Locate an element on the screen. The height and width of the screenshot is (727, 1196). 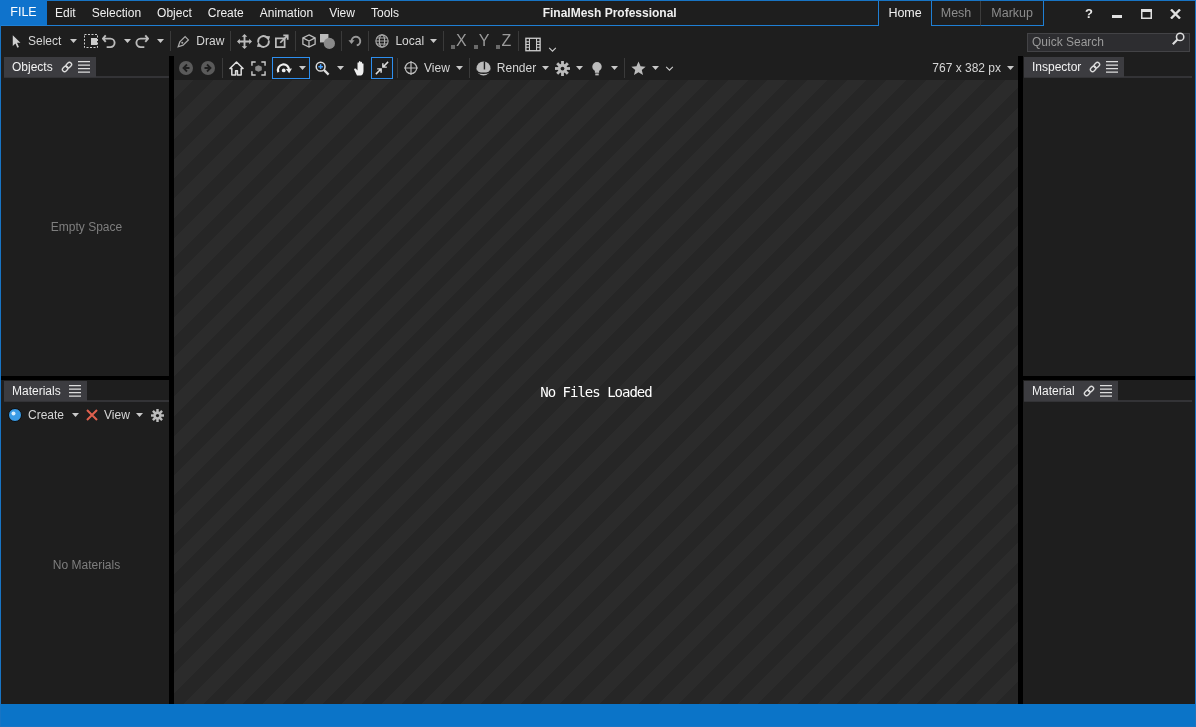
help-button: ? is located at coordinates (1089, 13).